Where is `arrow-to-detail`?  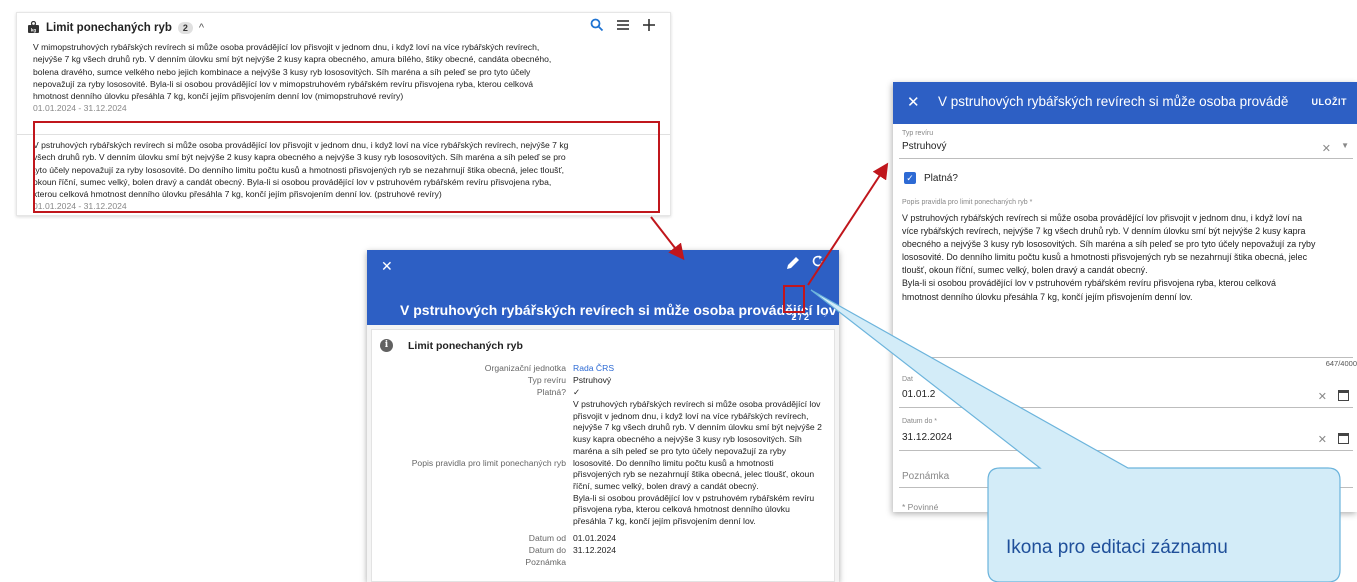 arrow-to-detail is located at coordinates (667, 238).